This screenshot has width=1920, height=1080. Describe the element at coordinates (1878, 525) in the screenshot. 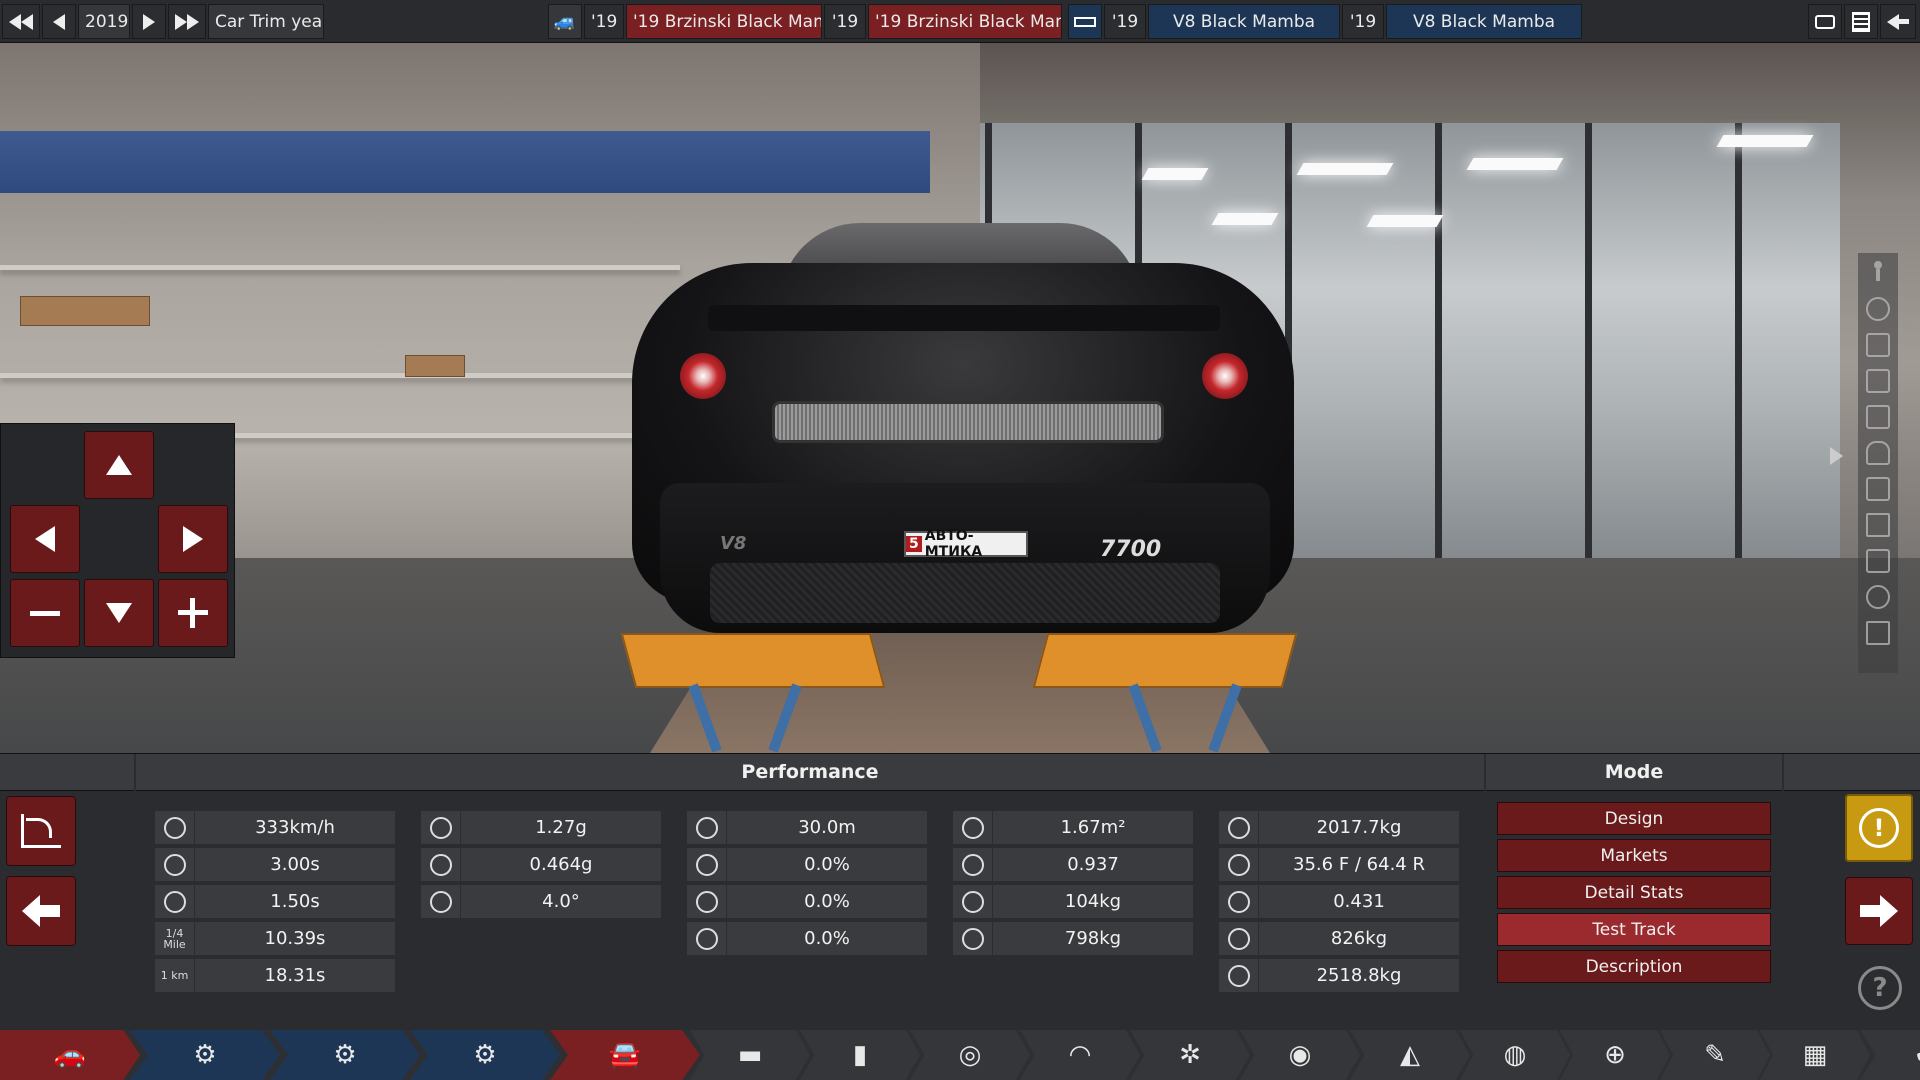

I see `grid-view-icon` at that location.